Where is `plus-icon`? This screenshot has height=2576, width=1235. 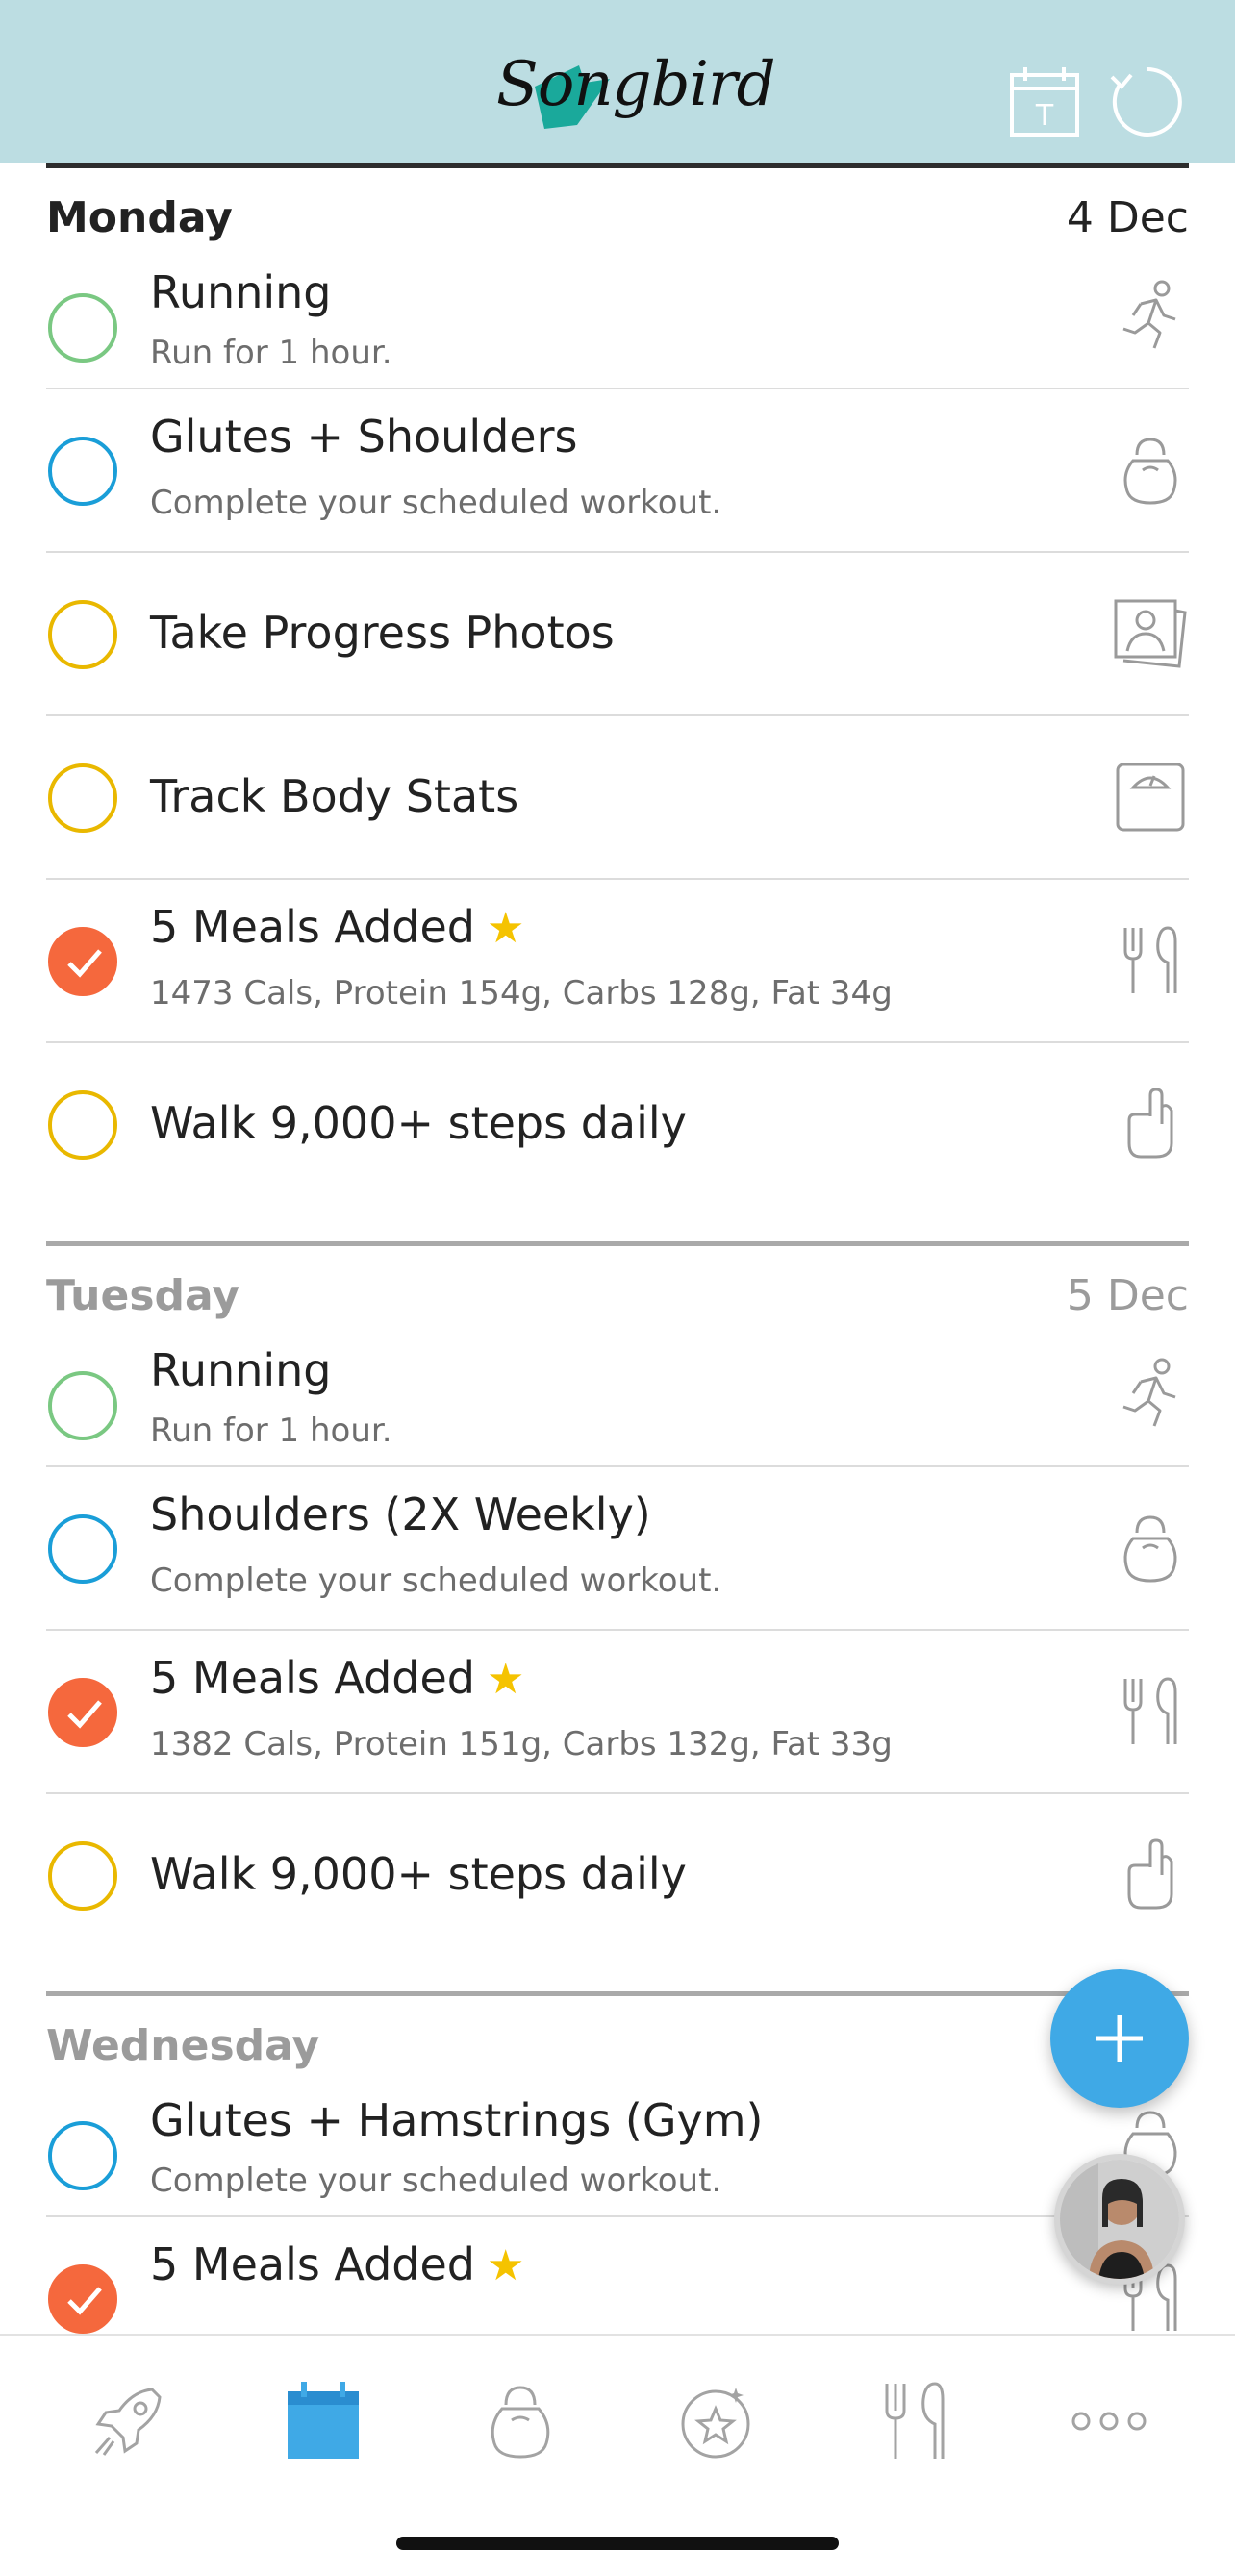
plus-icon is located at coordinates (1119, 2038).